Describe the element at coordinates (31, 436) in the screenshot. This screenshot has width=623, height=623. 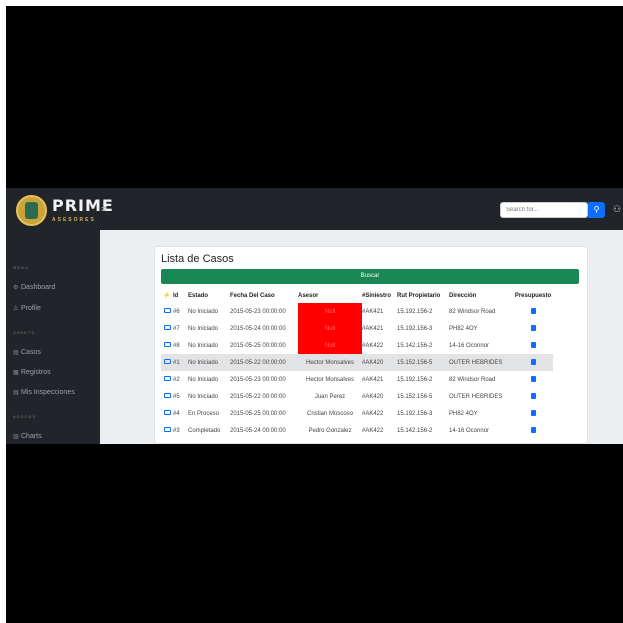
I see `sidebar-item-label: Charts` at that location.